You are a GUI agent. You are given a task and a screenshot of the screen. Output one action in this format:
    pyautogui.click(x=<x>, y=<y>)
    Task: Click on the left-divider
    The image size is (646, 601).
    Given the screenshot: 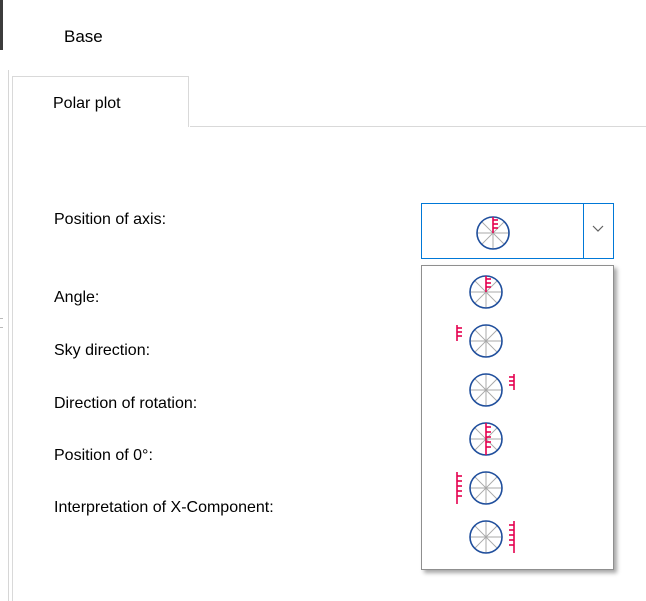 What is the action you would take?
    pyautogui.click(x=8, y=335)
    